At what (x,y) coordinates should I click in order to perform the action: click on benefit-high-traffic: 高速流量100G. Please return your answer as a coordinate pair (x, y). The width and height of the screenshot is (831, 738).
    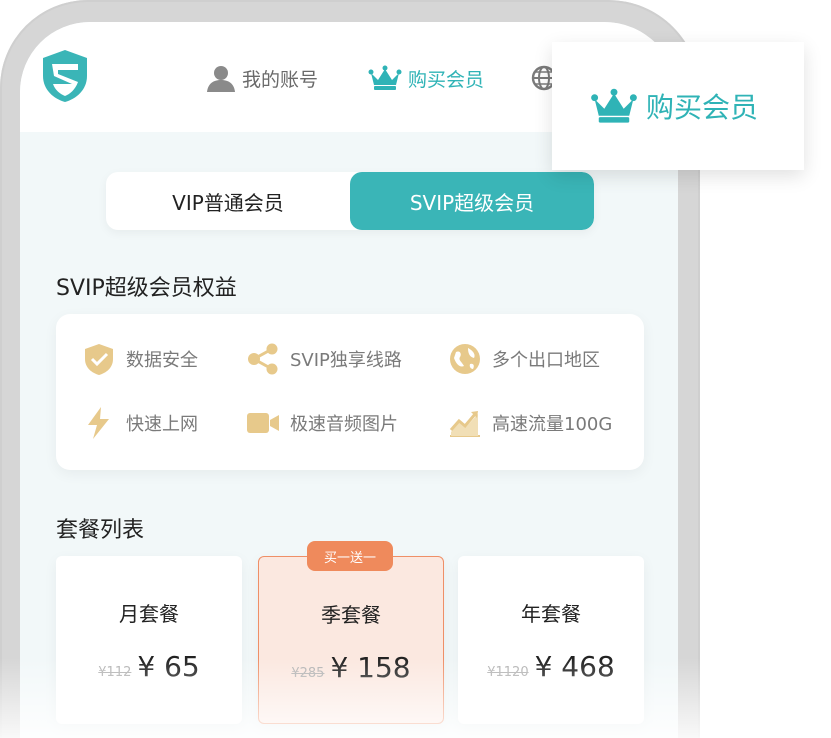
    Looking at the image, I should click on (530, 423).